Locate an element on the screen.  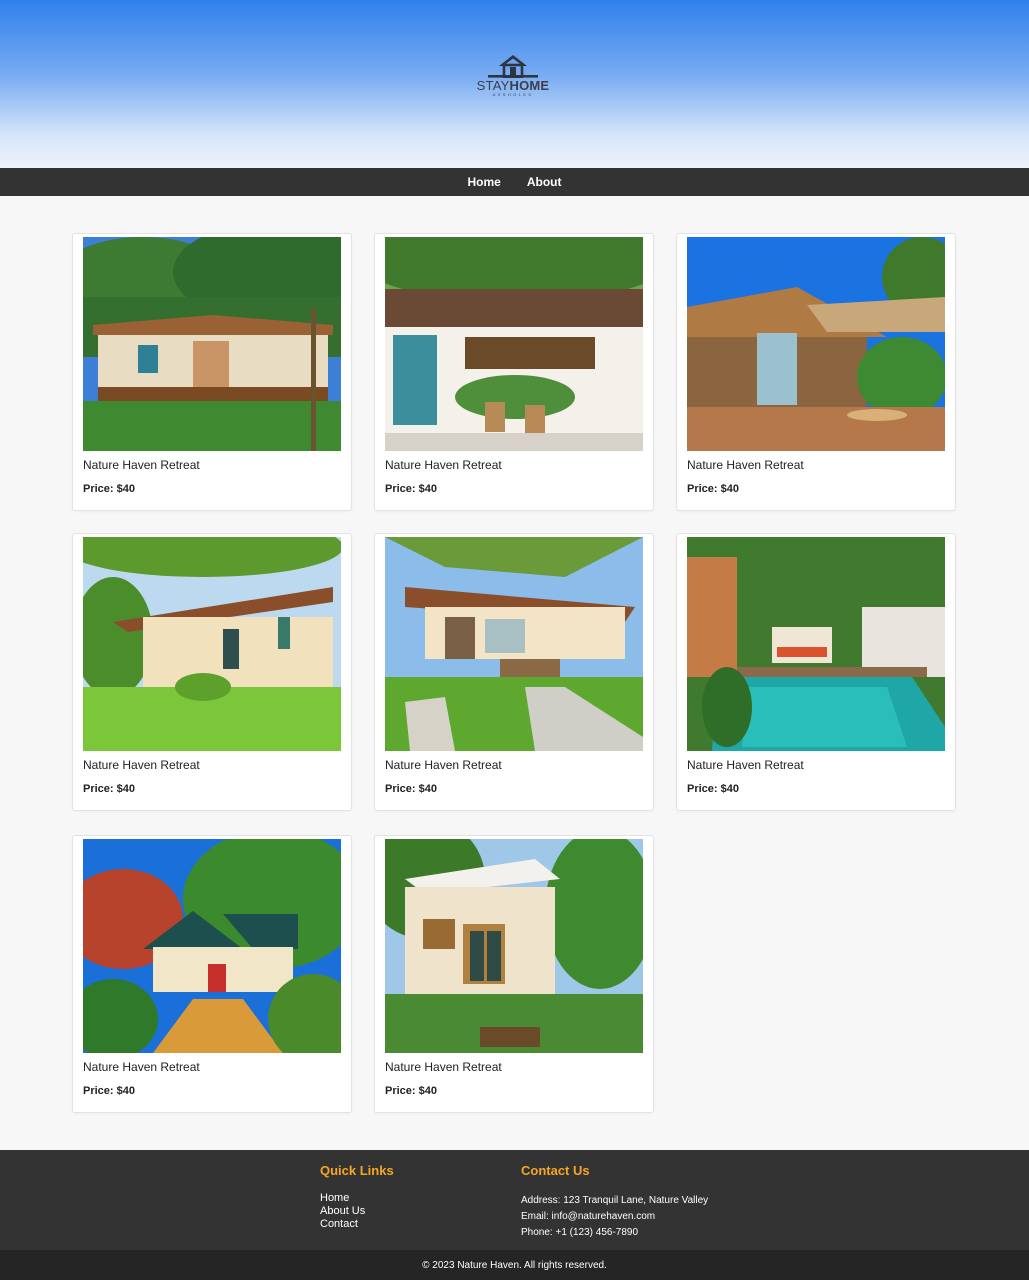
header-banner: STAYHOME ASSHOLES is located at coordinates (514, 84).